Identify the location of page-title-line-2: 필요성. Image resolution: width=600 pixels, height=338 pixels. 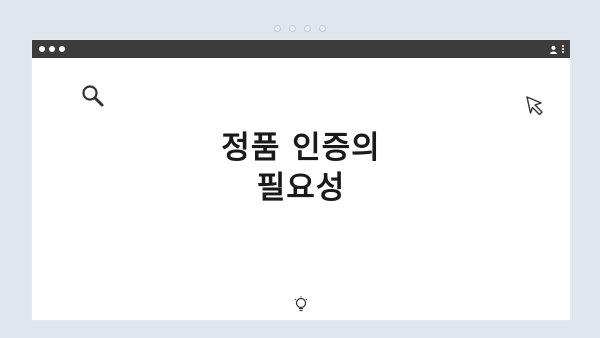
(301, 188).